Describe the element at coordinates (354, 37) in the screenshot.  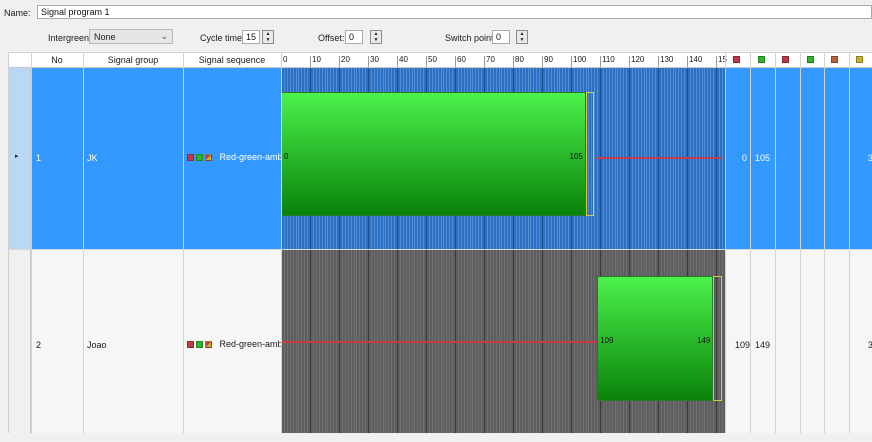
I see `offset-field` at that location.